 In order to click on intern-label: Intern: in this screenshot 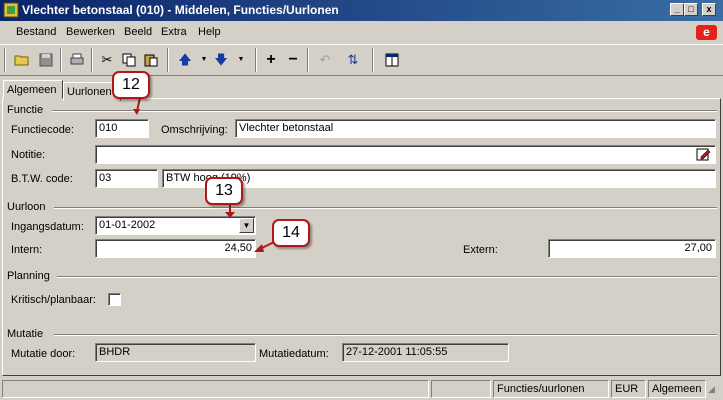, I will do `click(27, 250)`.